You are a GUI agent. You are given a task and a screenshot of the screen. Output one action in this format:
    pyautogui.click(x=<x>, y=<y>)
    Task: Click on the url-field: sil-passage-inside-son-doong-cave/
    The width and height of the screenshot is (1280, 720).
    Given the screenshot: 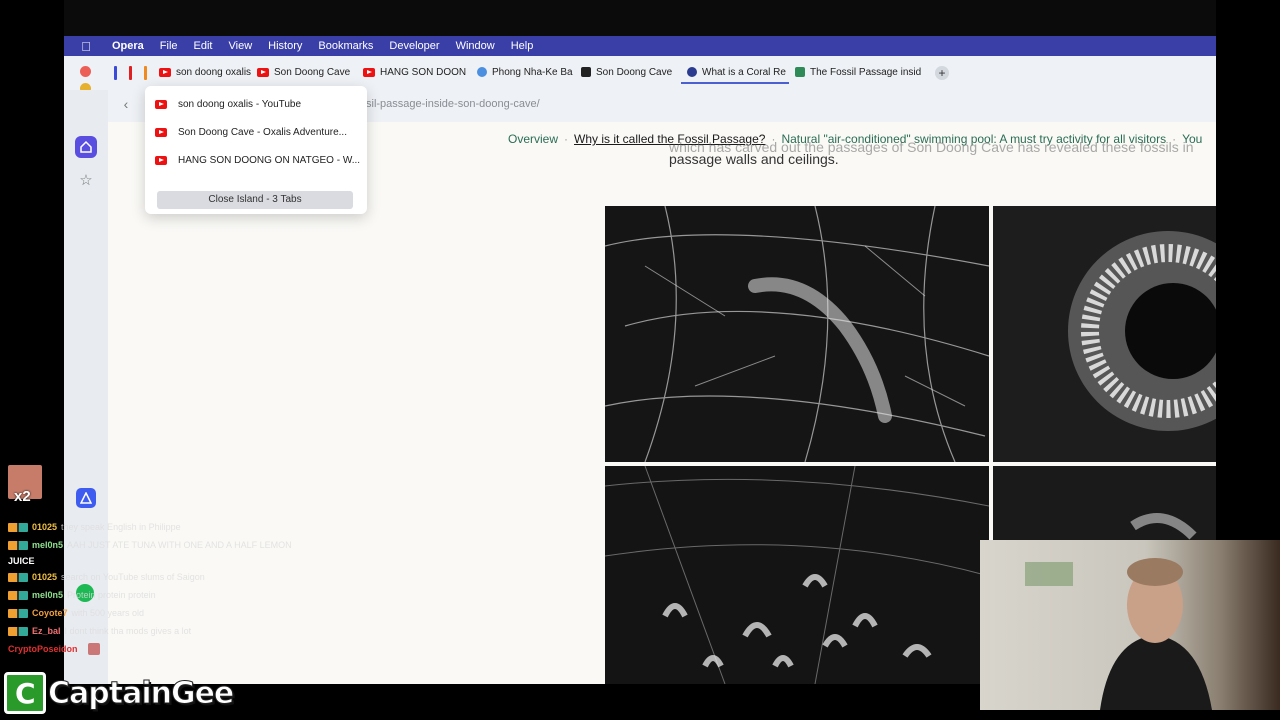 What is the action you would take?
    pyautogui.click(x=453, y=104)
    